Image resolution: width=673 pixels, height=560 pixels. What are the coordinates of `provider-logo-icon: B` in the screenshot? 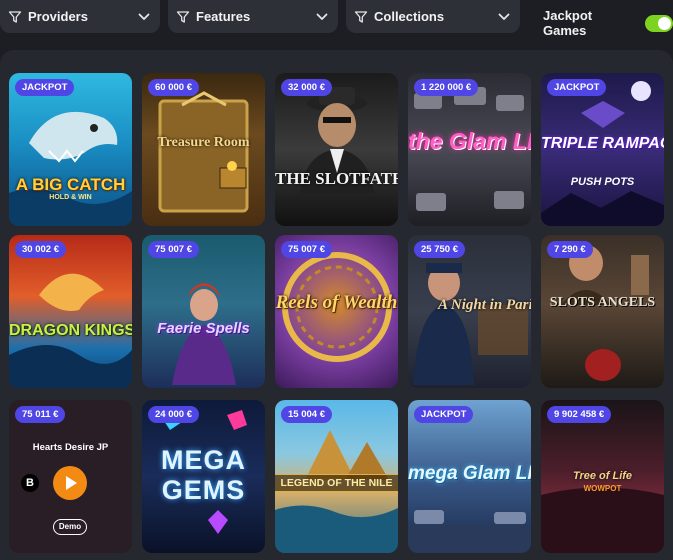 It's located at (30, 483).